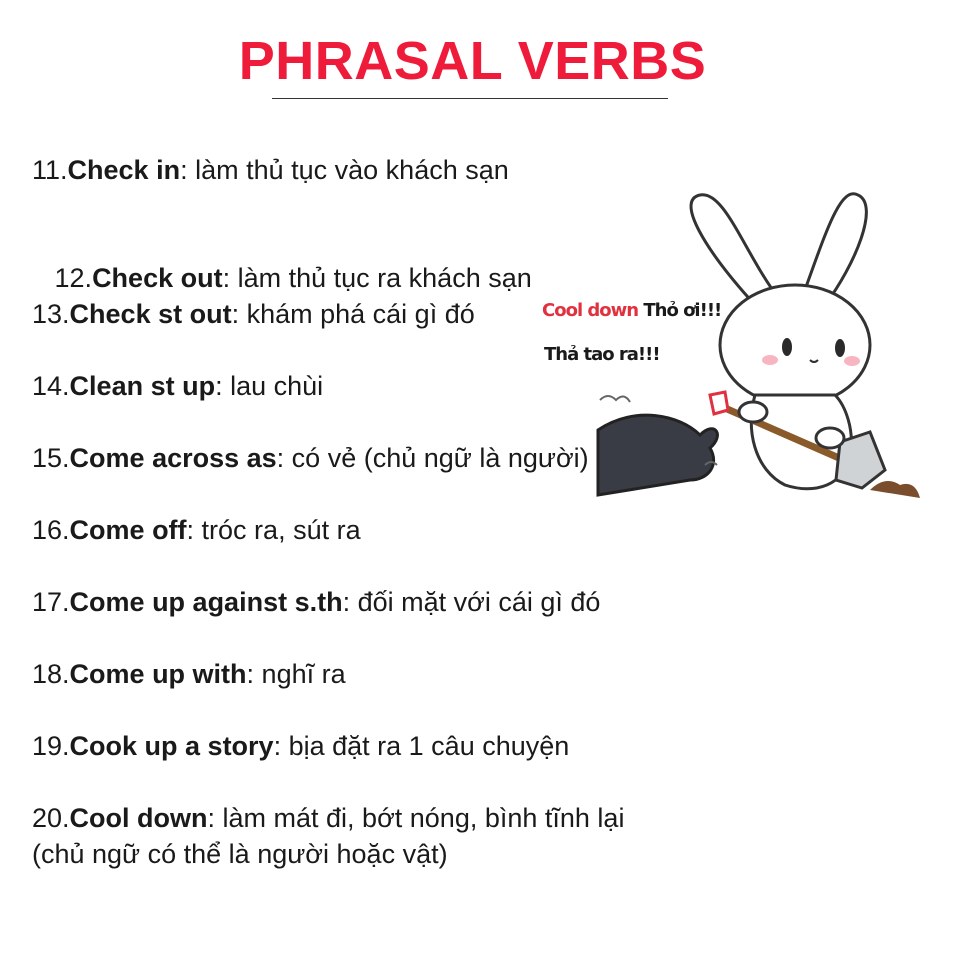 The height and width of the screenshot is (960, 960). What do you see at coordinates (51, 818) in the screenshot?
I see `item-number: 20.` at bounding box center [51, 818].